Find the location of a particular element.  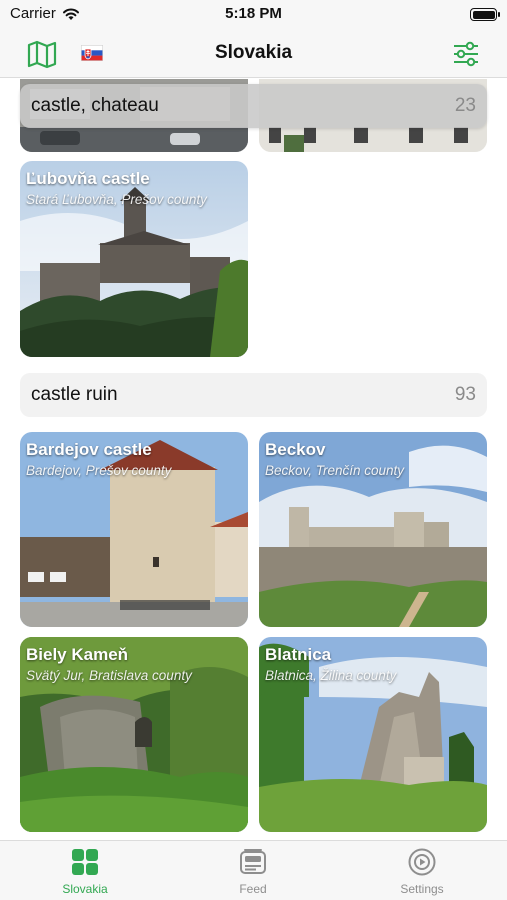

place-title: Blatnica is located at coordinates (298, 654).